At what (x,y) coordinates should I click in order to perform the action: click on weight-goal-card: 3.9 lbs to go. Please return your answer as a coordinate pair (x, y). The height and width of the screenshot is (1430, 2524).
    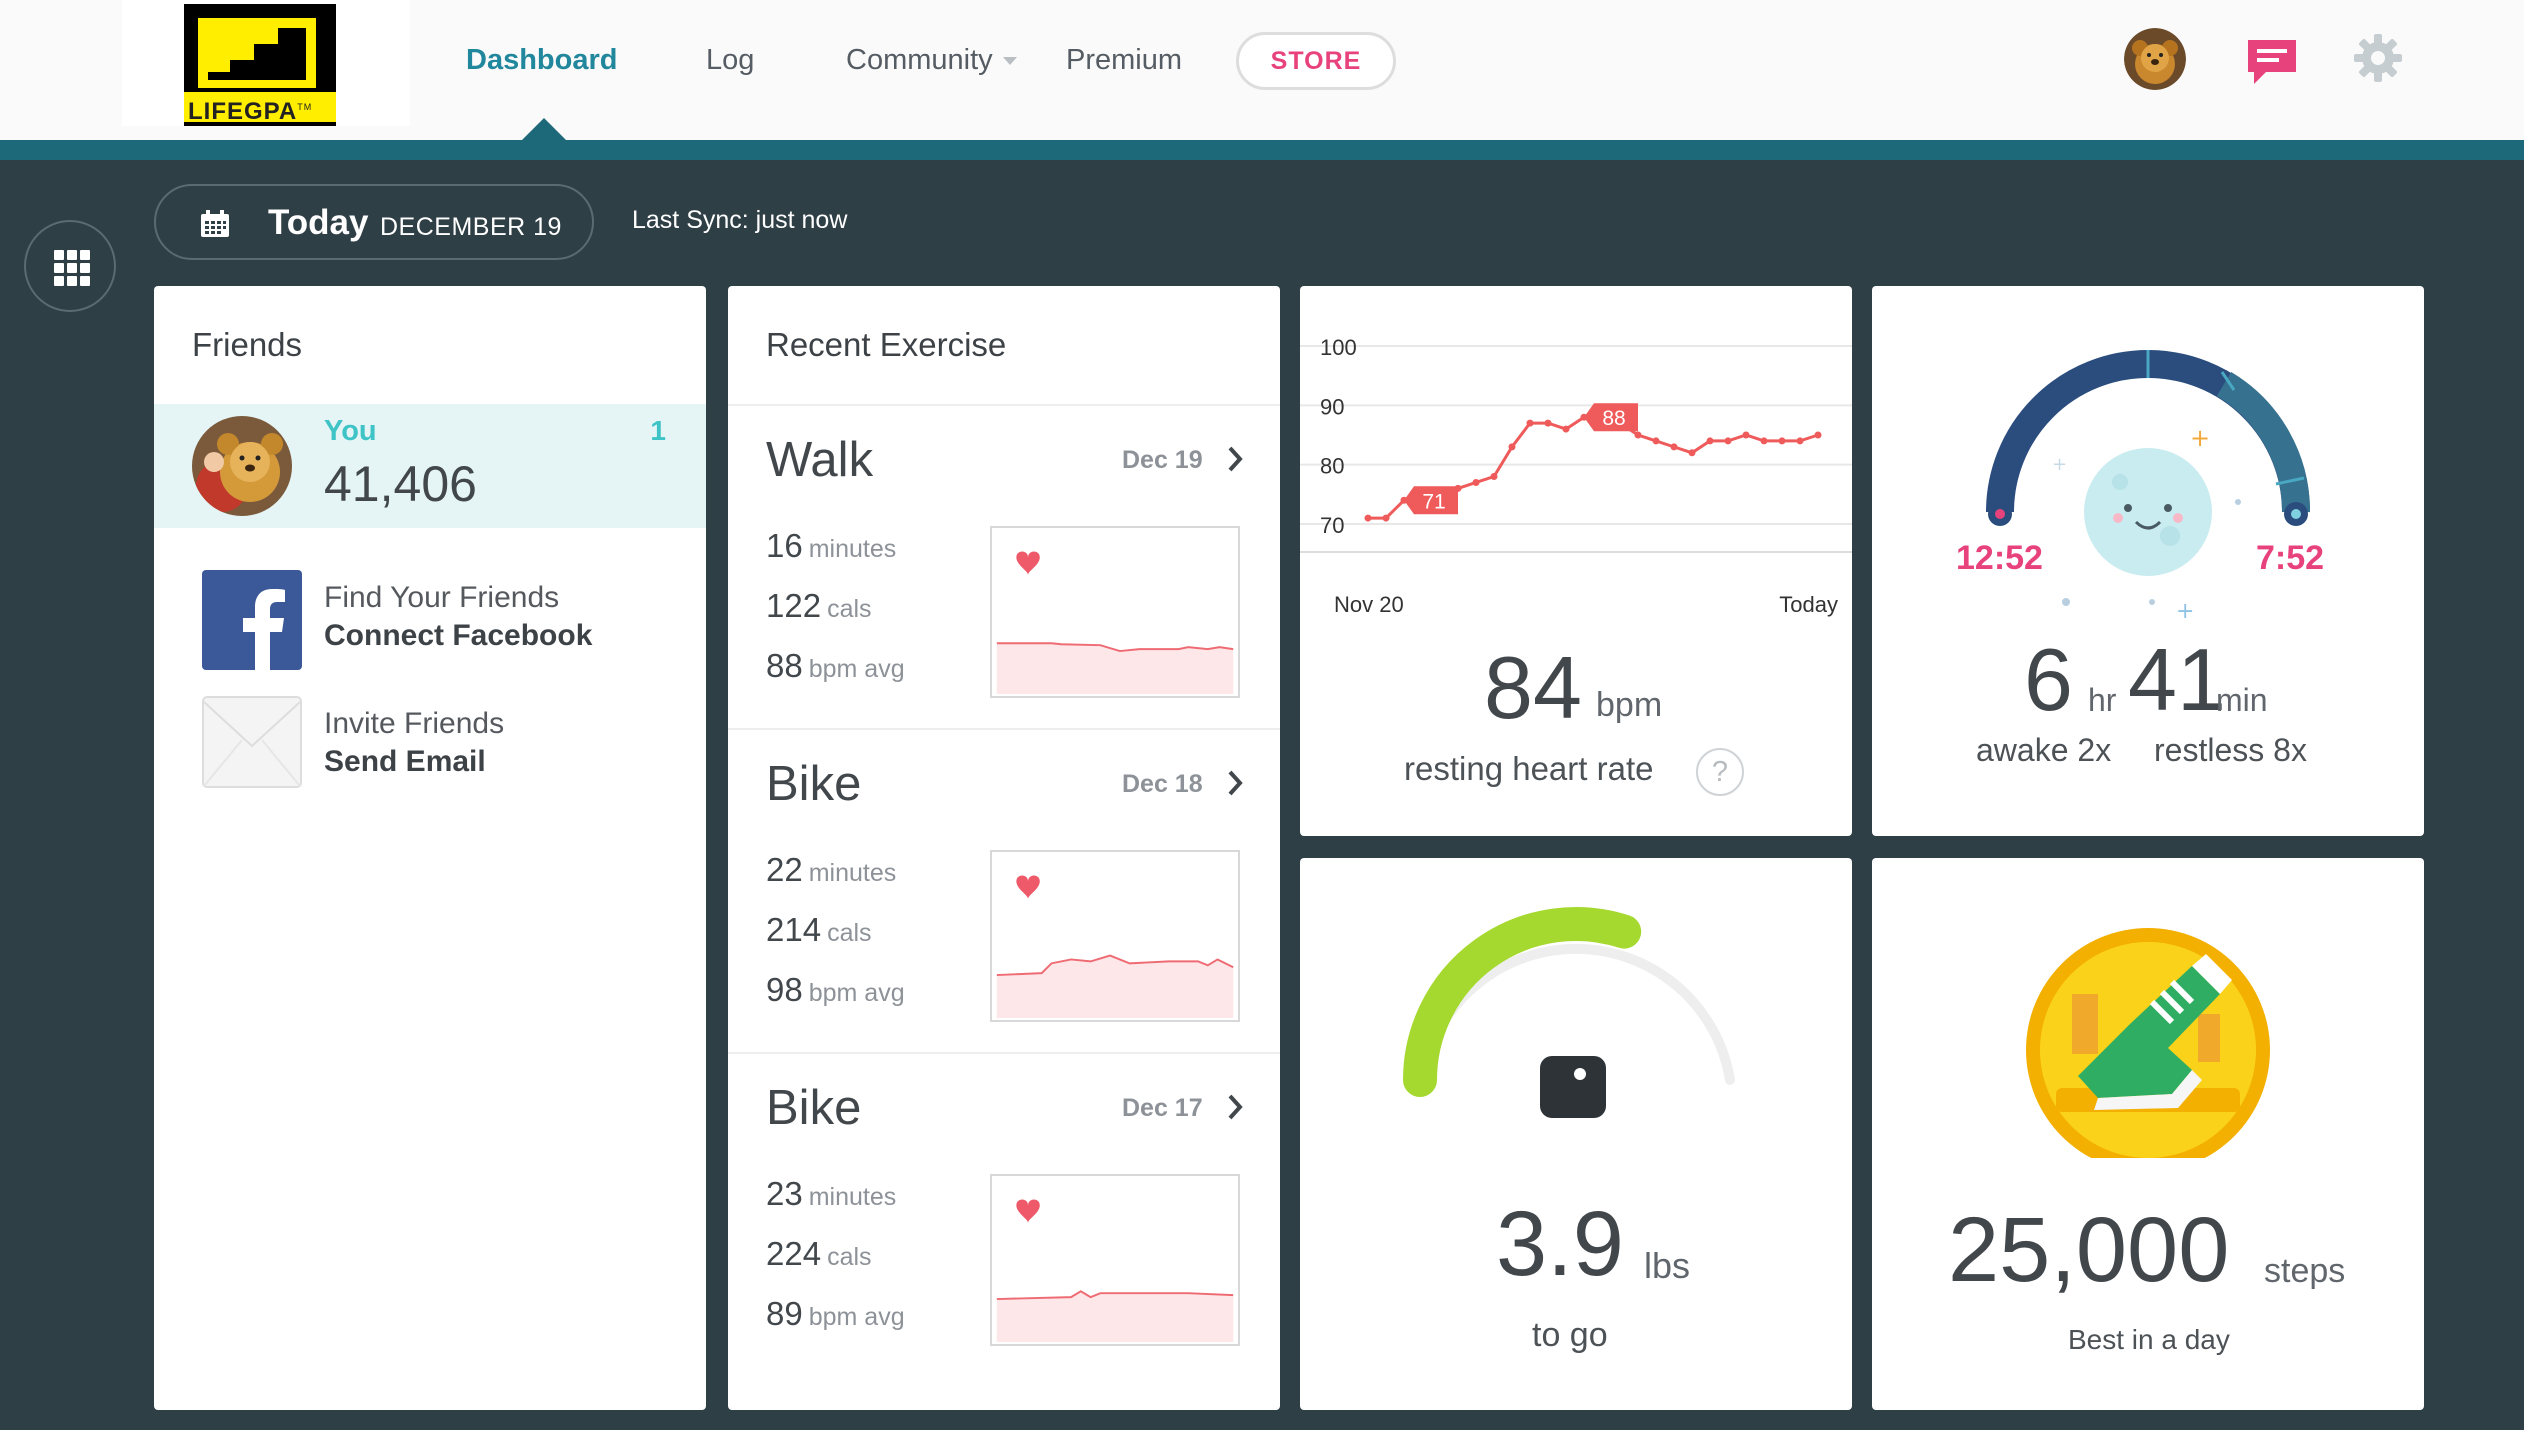
    Looking at the image, I should click on (1576, 1134).